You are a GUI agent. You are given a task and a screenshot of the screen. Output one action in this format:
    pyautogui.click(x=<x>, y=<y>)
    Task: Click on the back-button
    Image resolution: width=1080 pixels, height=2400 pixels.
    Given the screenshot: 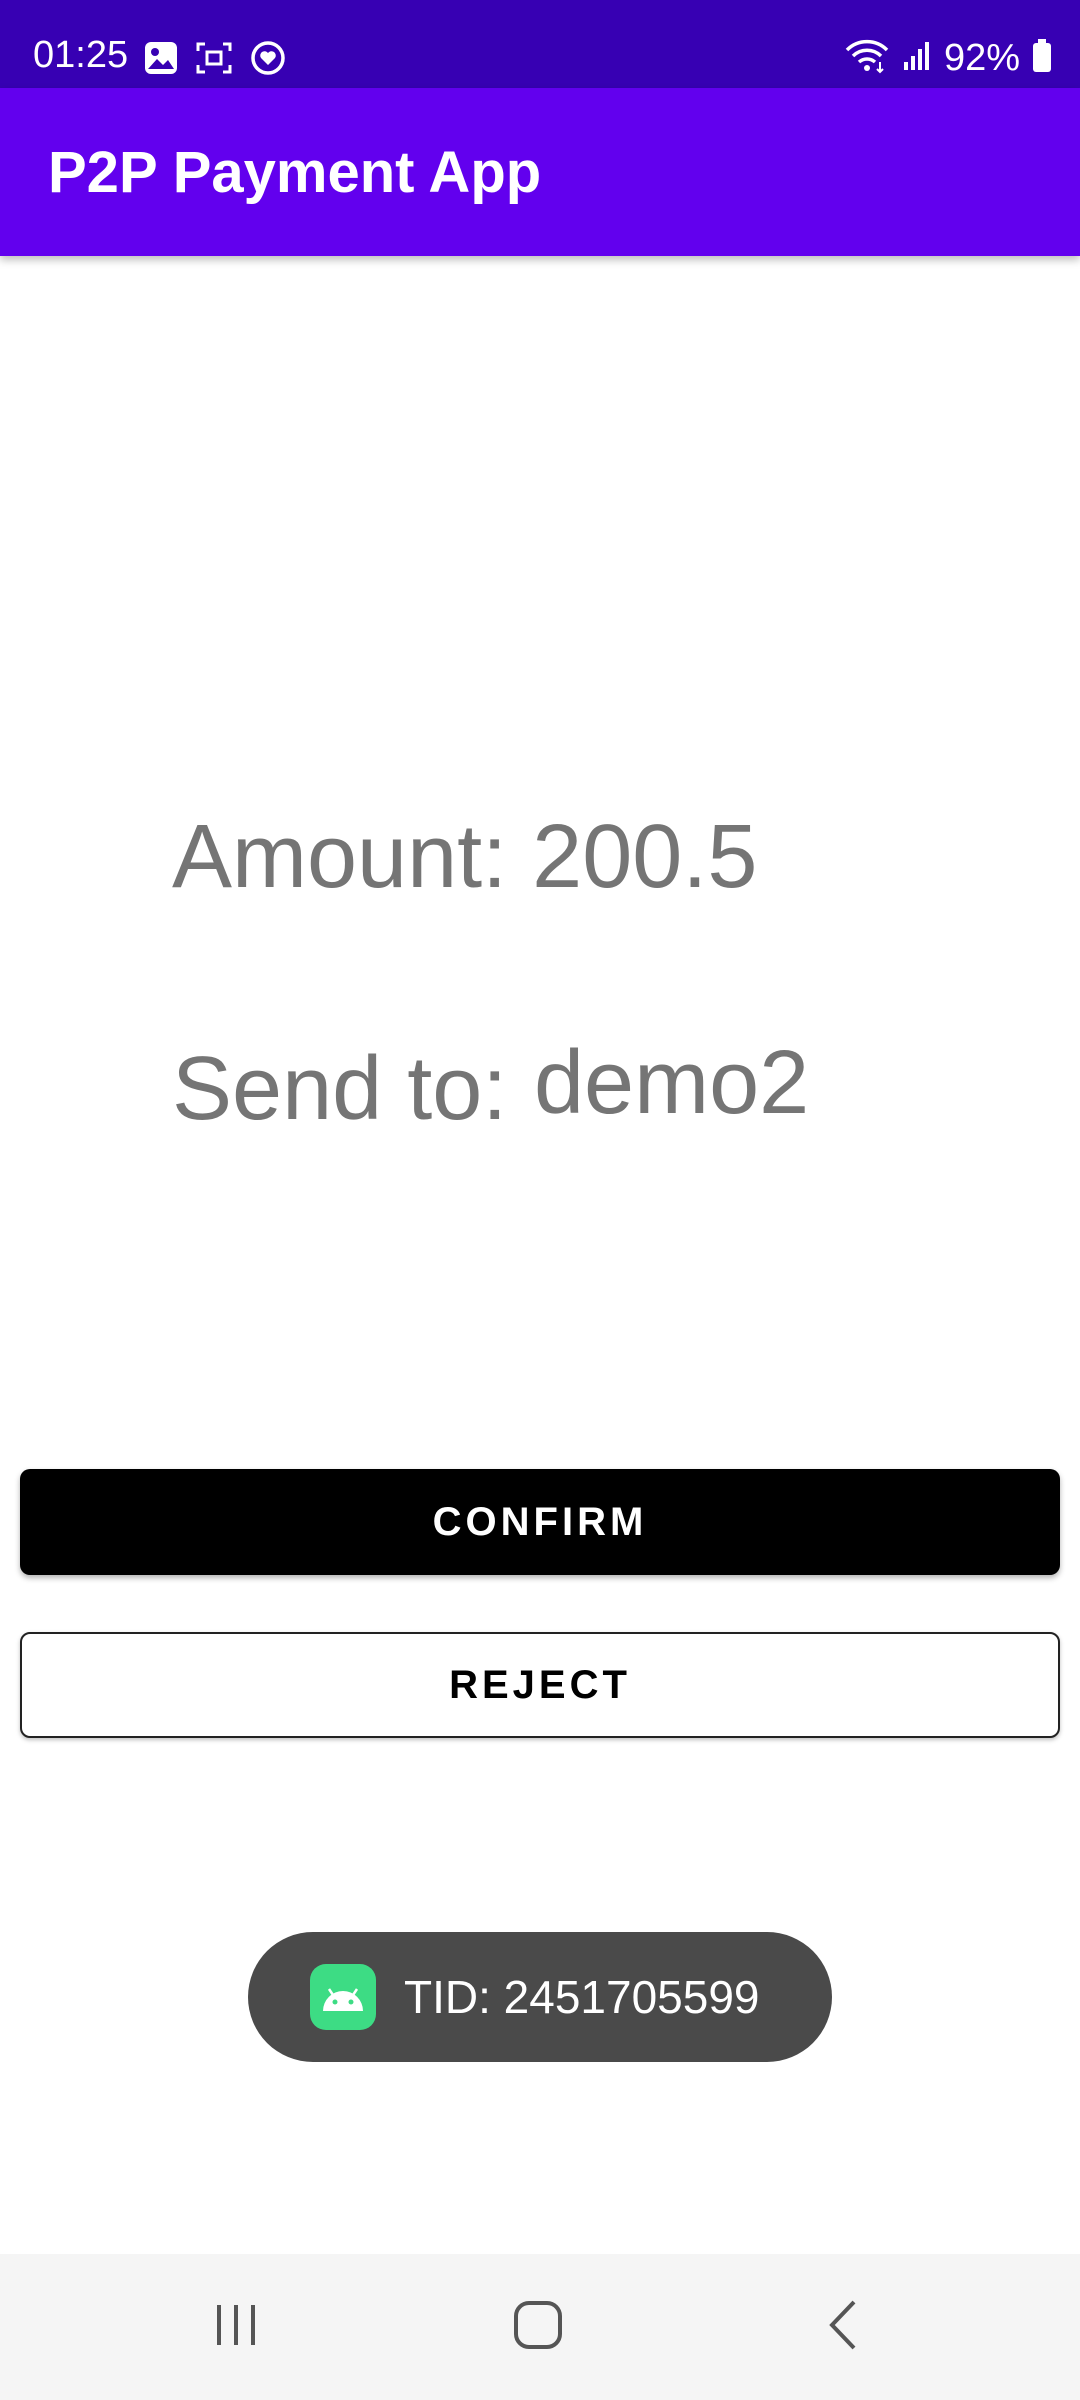 What is the action you would take?
    pyautogui.click(x=842, y=2327)
    